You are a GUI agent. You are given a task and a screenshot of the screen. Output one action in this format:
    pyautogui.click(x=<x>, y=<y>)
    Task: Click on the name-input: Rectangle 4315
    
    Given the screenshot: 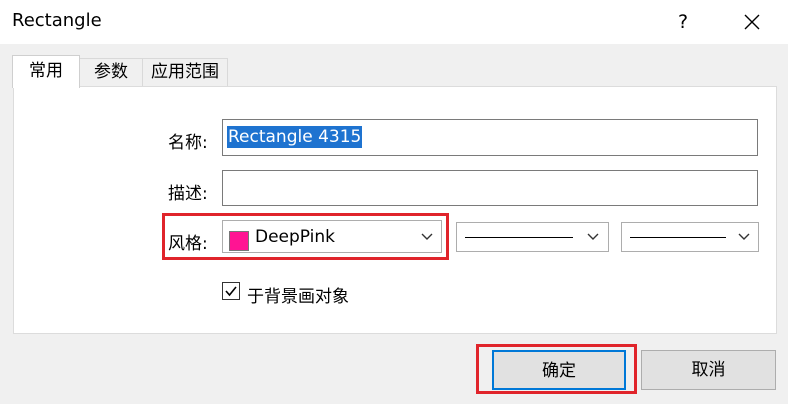 What is the action you would take?
    pyautogui.click(x=490, y=137)
    